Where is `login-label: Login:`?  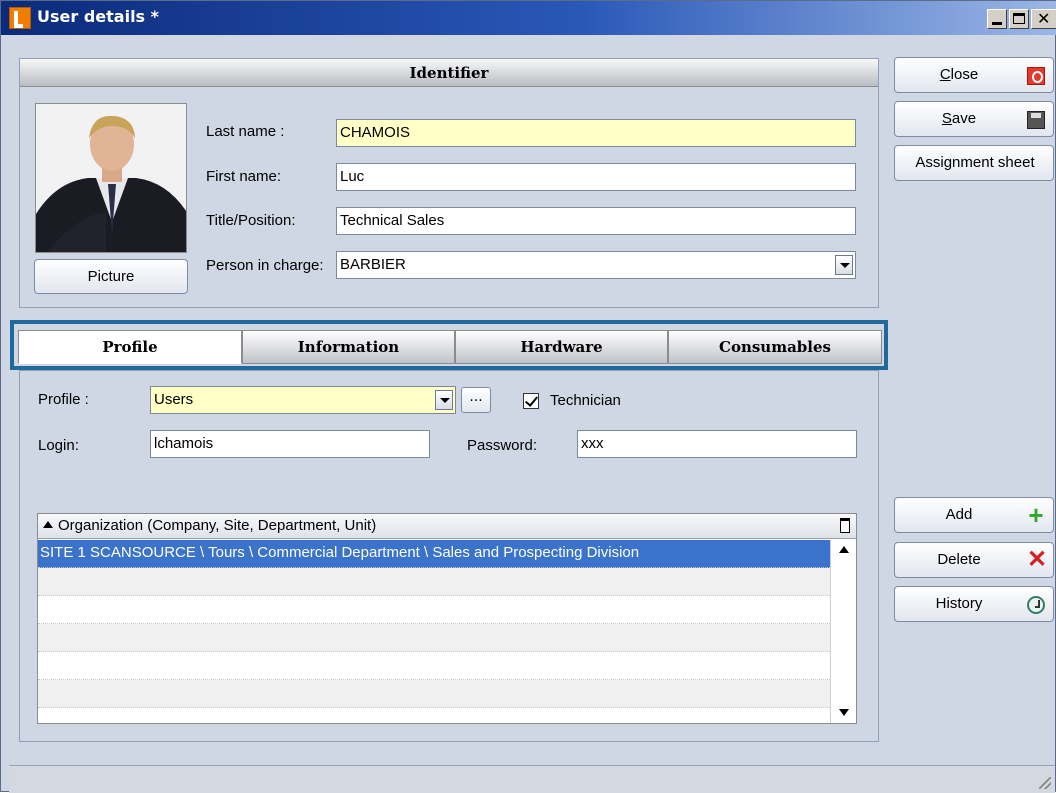
login-label: Login: is located at coordinates (58, 445).